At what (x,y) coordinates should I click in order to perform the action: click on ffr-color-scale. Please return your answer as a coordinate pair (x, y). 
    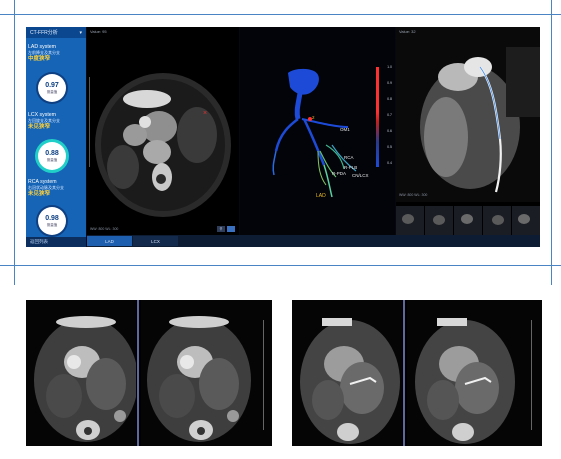
    Looking at the image, I should click on (377, 117).